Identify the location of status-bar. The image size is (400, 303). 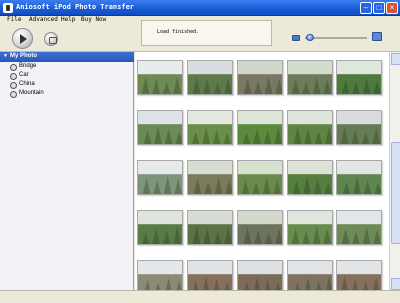
(200, 296).